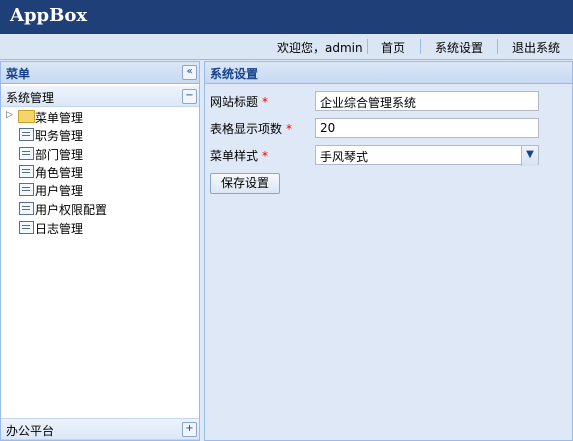 This screenshot has height=441, width=573. Describe the element at coordinates (189, 429) in the screenshot. I see `expand-icon: +` at that location.